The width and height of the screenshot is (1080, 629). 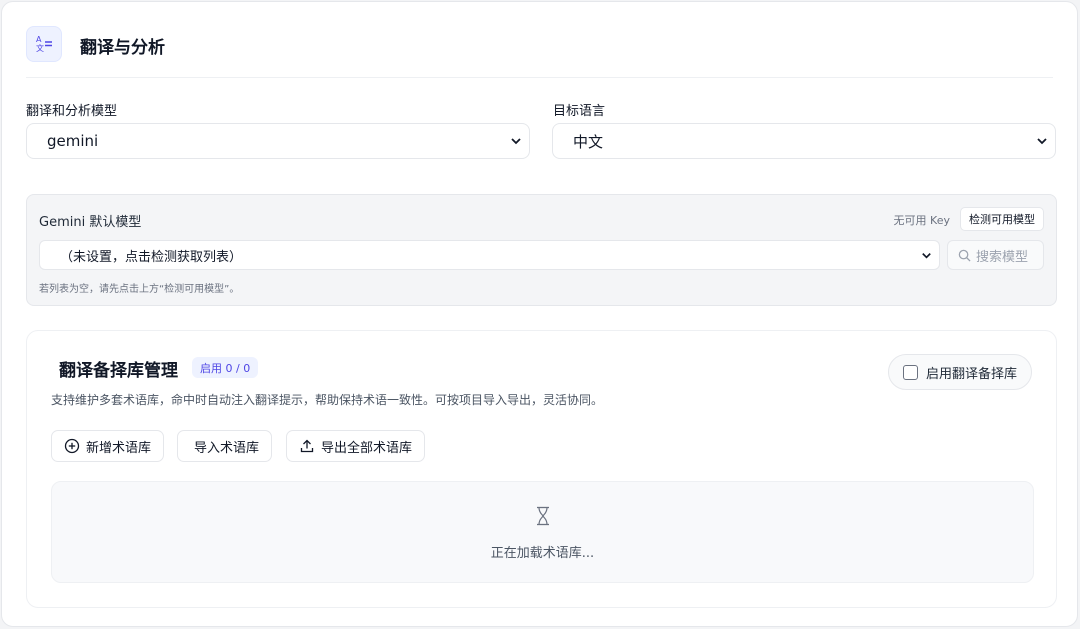 I want to click on svg-text: 文, so click(x=40, y=48).